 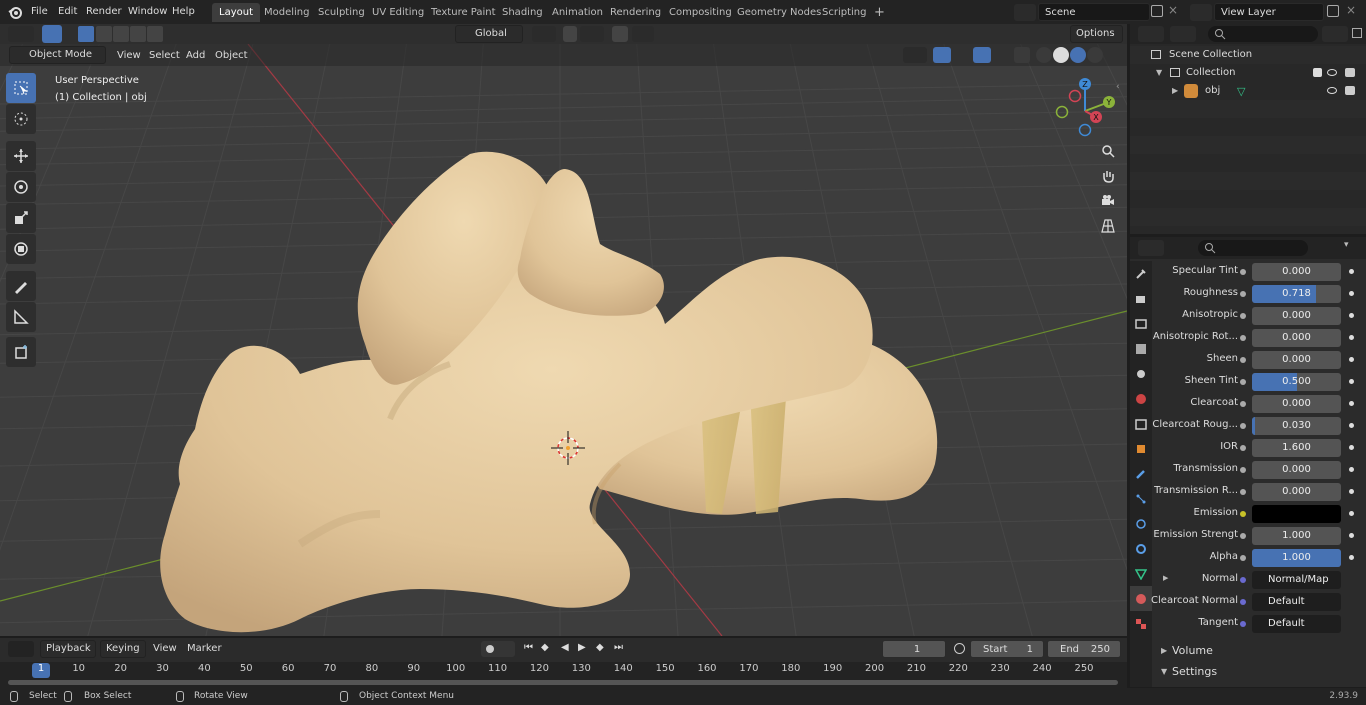 What do you see at coordinates (1044, 55) in the screenshot?
I see `shading-wireframe-icon` at bounding box center [1044, 55].